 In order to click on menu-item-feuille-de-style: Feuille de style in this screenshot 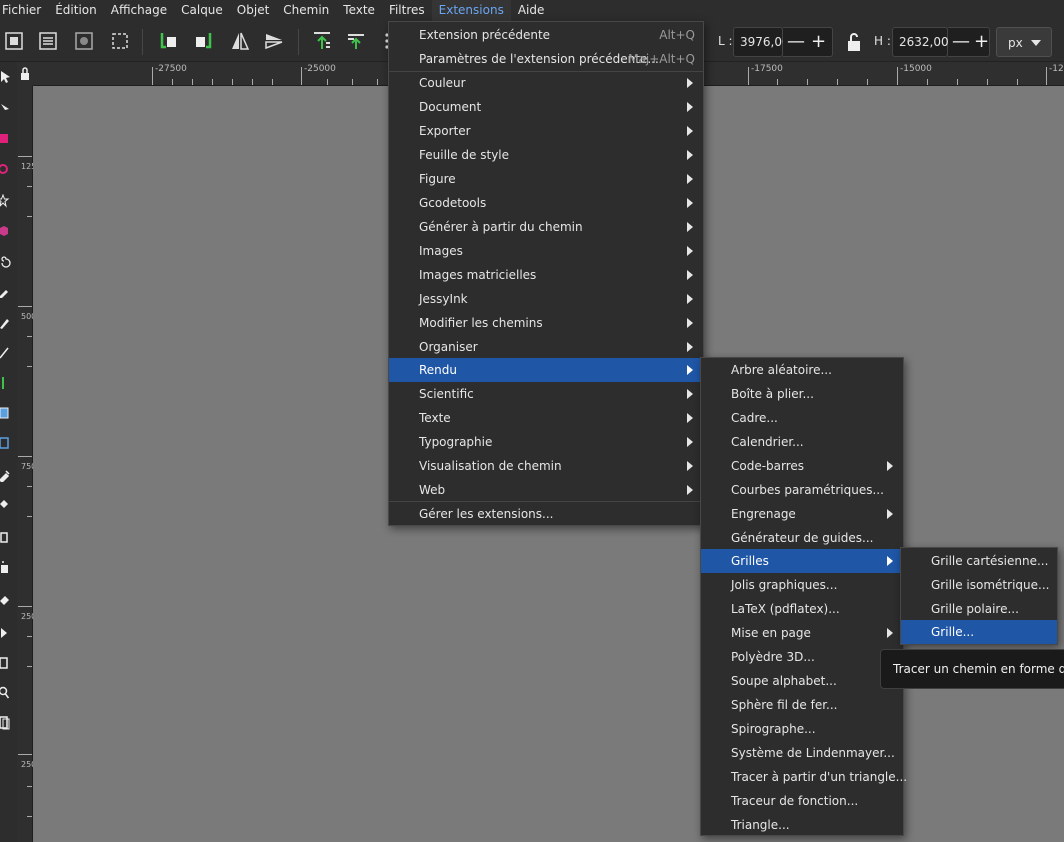, I will do `click(546, 155)`.